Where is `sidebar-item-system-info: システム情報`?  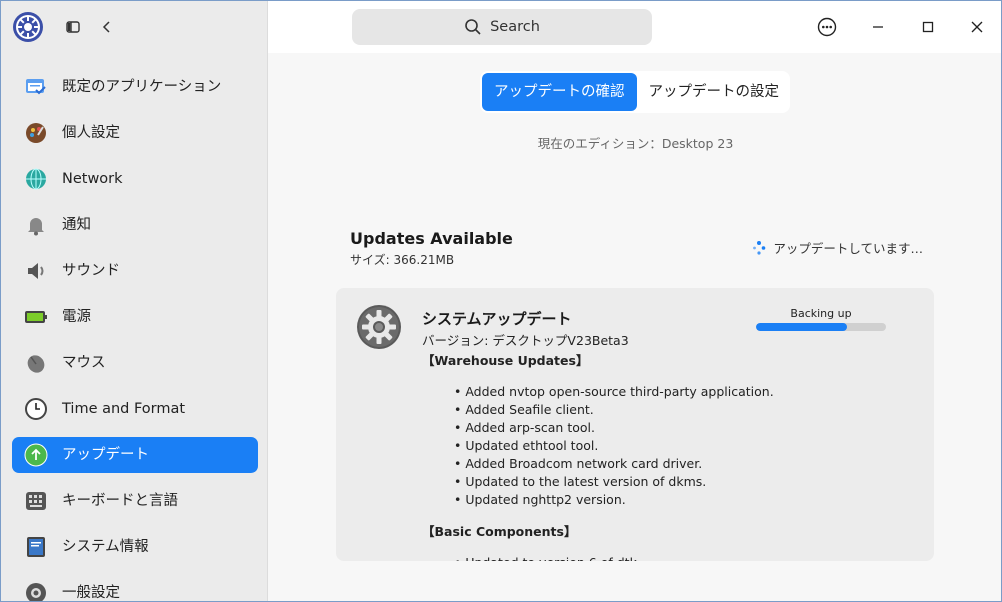
sidebar-item-system-info: システム情報 is located at coordinates (135, 547).